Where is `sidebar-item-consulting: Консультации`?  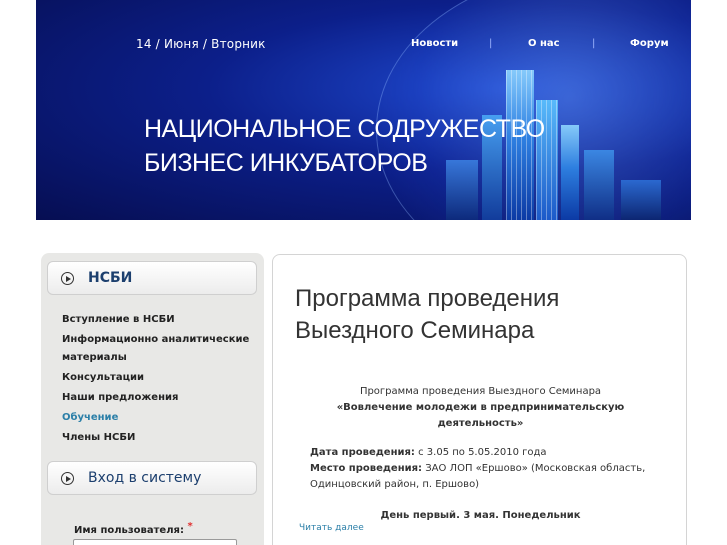 sidebar-item-consulting: Консультации is located at coordinates (103, 378).